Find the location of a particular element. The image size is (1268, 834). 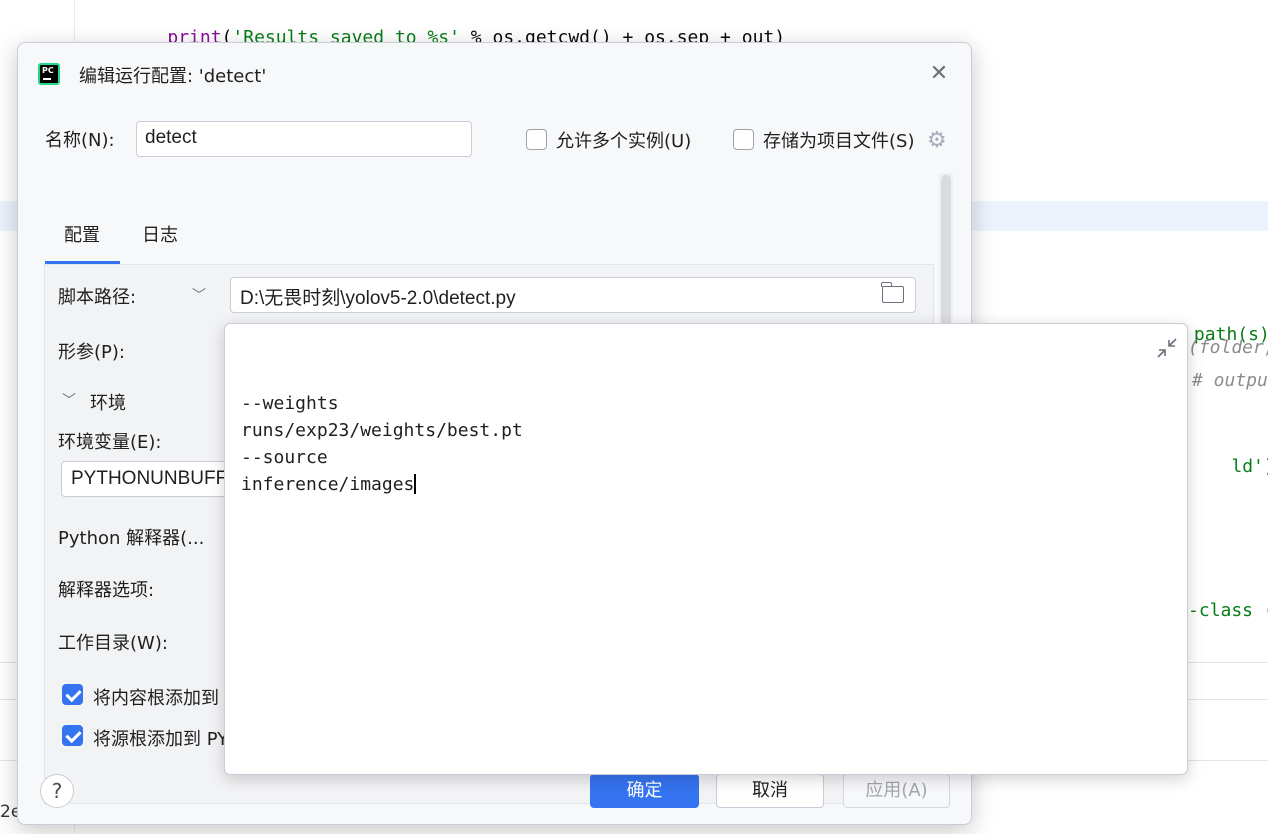

script-path-field: D:\无畏时刻\yolov5-2.0\detect.py is located at coordinates (573, 295).